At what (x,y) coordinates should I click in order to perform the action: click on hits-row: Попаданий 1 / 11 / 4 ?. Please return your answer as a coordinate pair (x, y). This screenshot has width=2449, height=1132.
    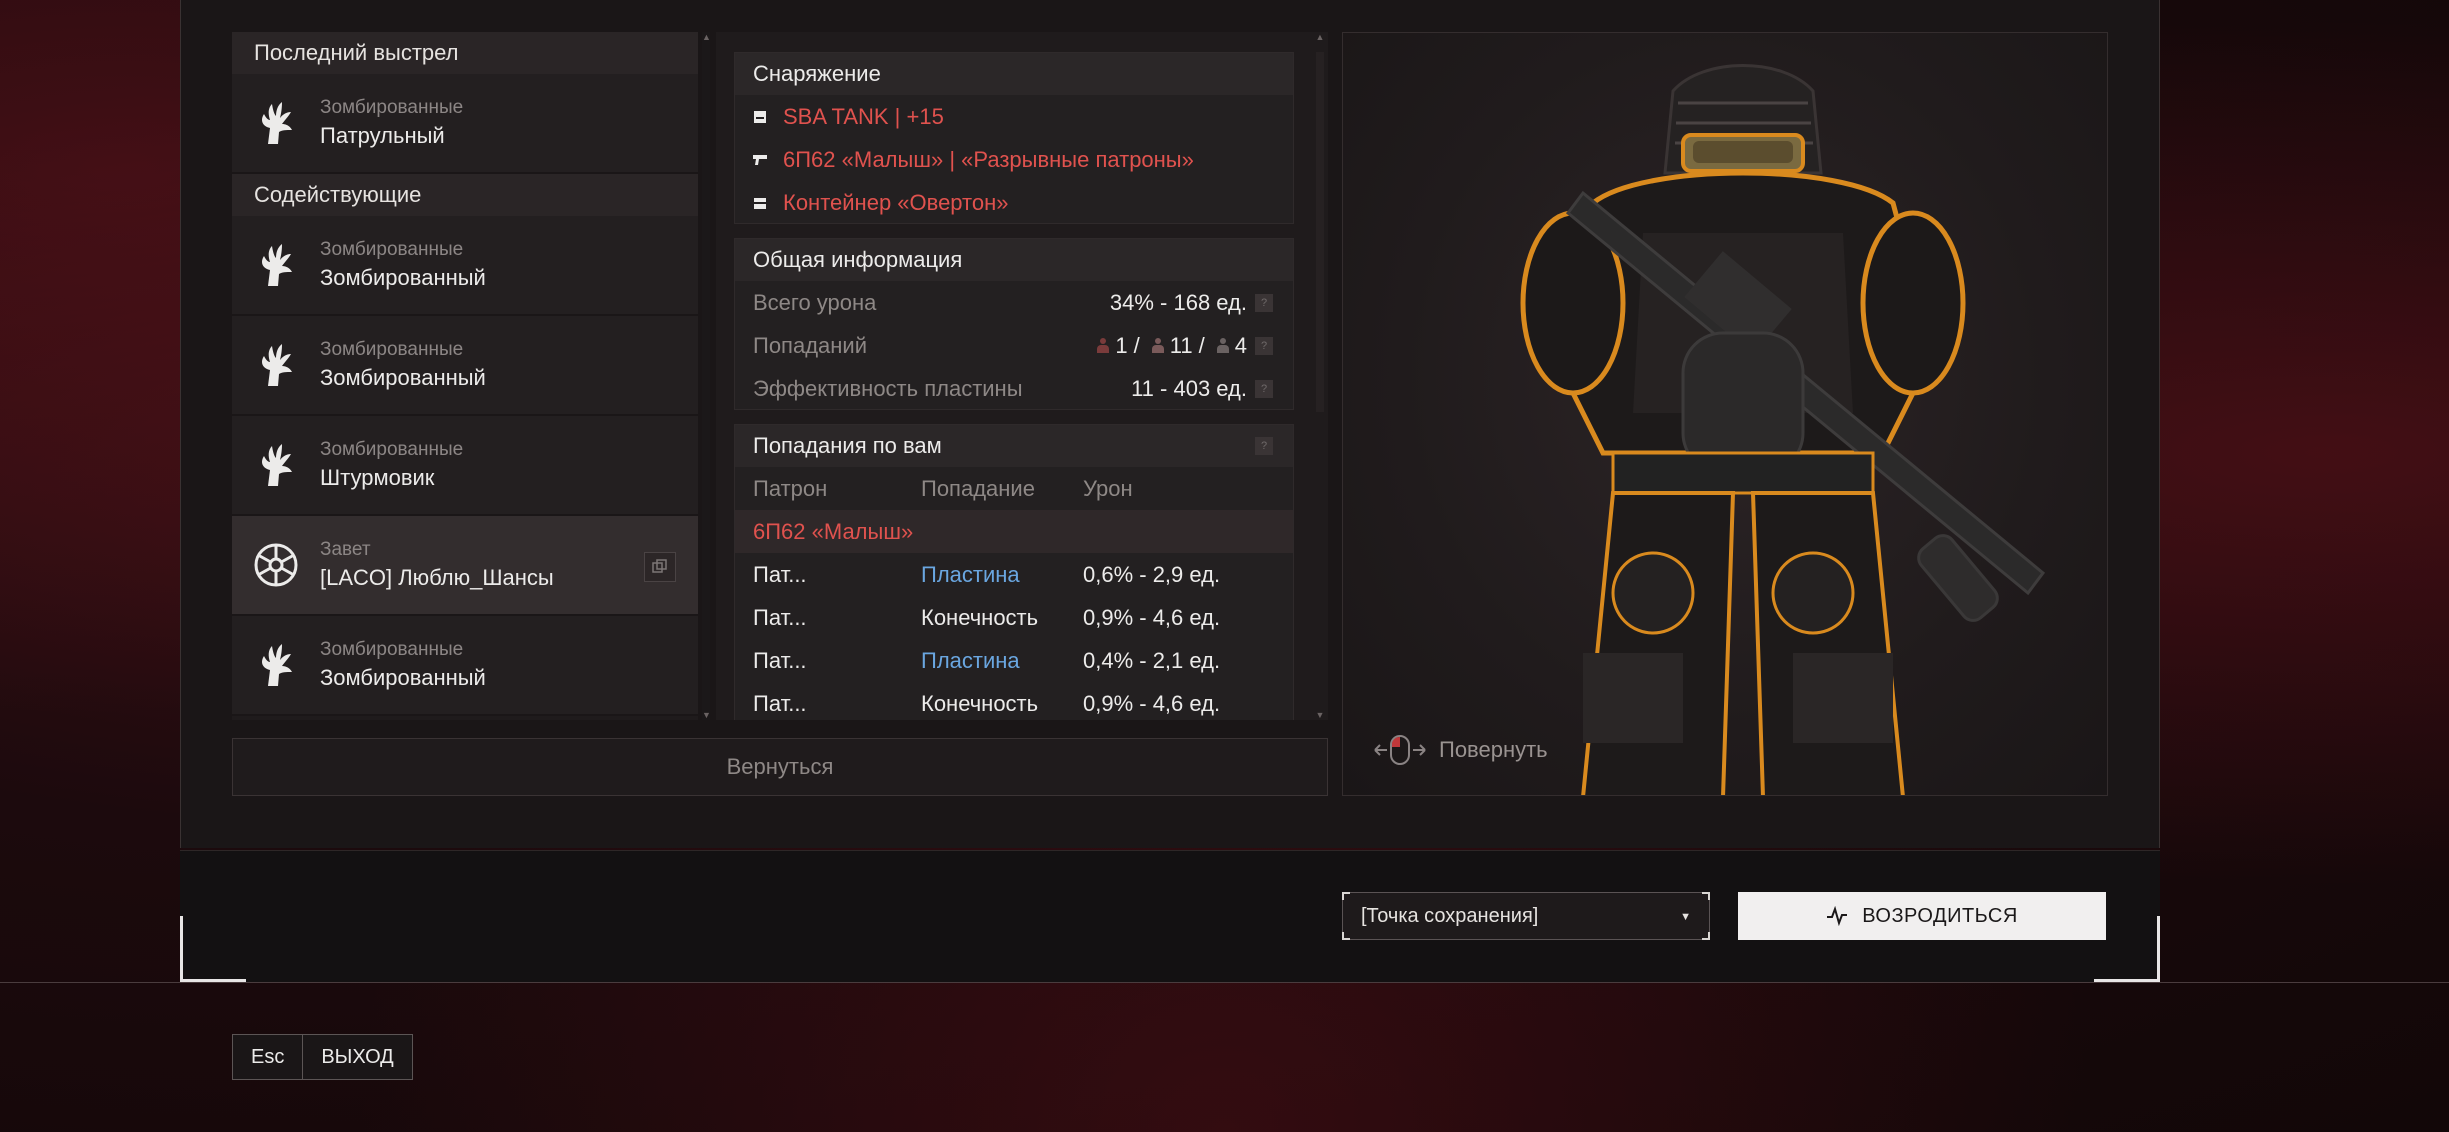
    Looking at the image, I should click on (1014, 345).